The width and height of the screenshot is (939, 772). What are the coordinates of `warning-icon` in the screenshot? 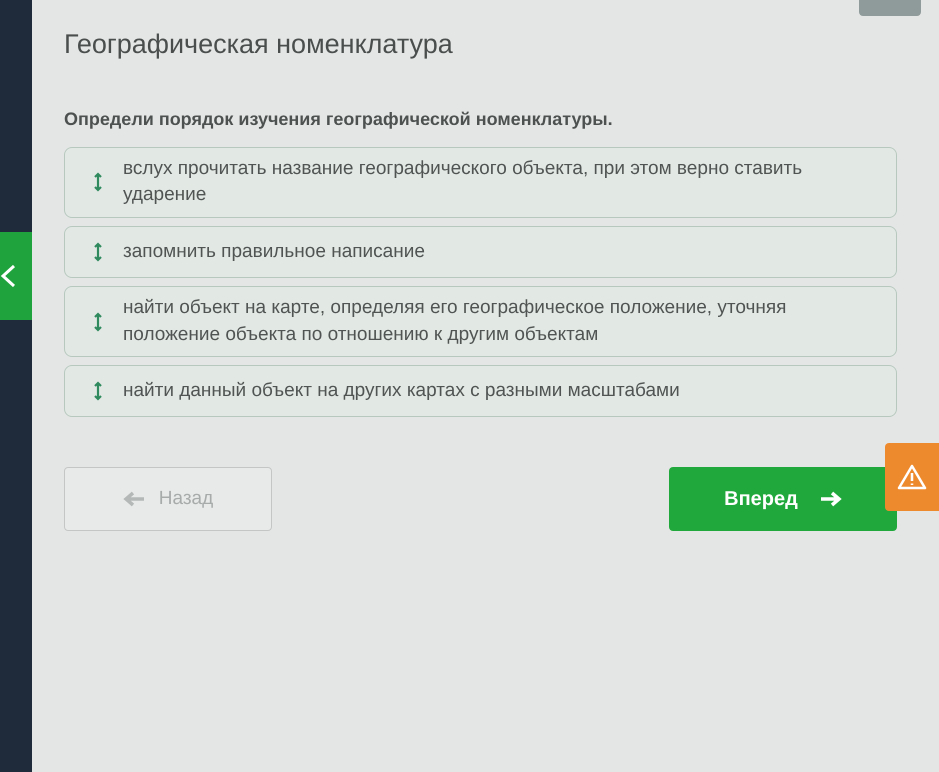 It's located at (912, 477).